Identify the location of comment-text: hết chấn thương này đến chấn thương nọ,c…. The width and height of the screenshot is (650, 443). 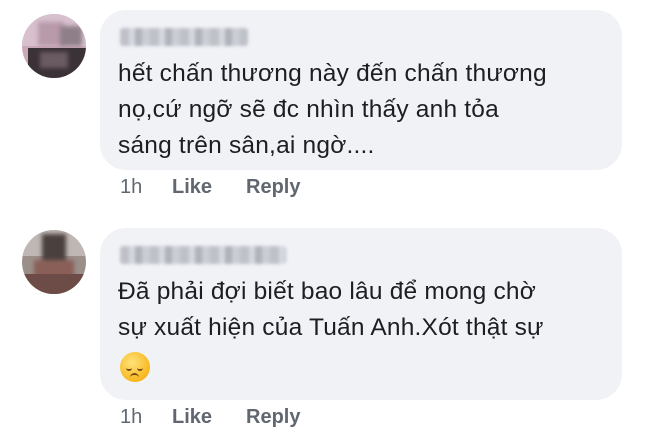
(332, 109).